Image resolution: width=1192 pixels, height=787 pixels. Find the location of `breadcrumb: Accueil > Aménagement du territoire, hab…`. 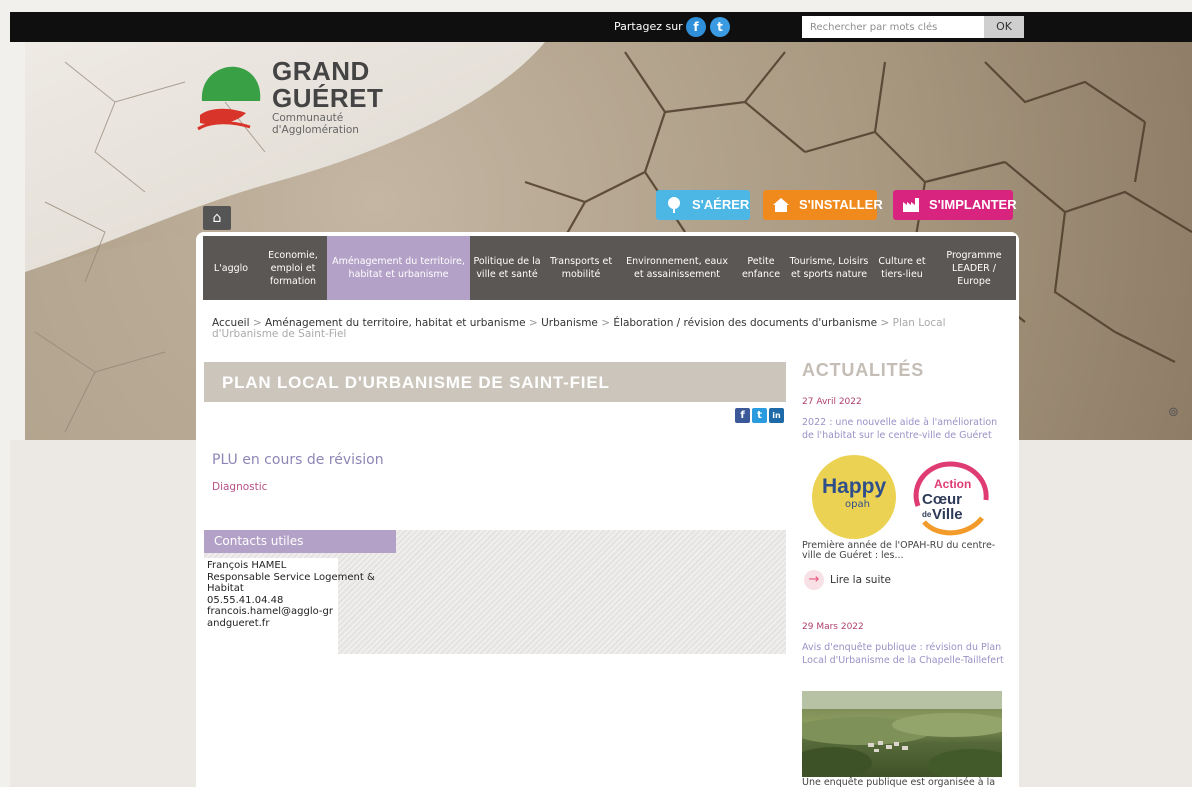

breadcrumb: Accueil > Aménagement du territoire, hab… is located at coordinates (607, 329).